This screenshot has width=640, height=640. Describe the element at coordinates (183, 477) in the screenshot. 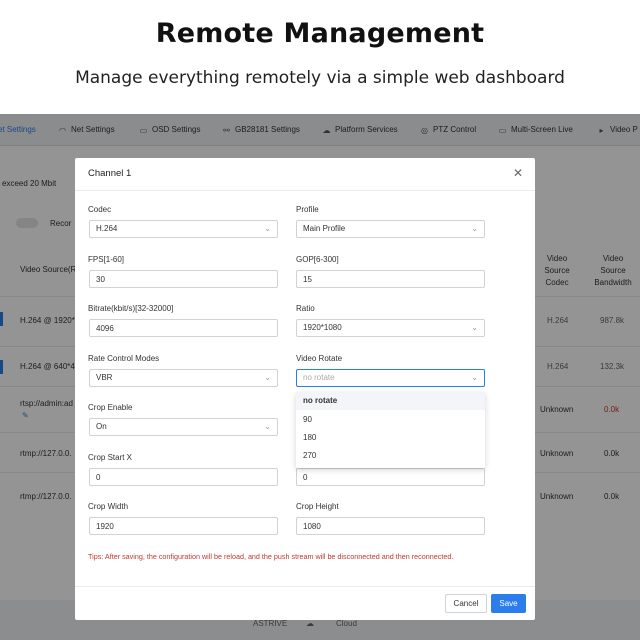

I see `crop-start-x-input` at that location.